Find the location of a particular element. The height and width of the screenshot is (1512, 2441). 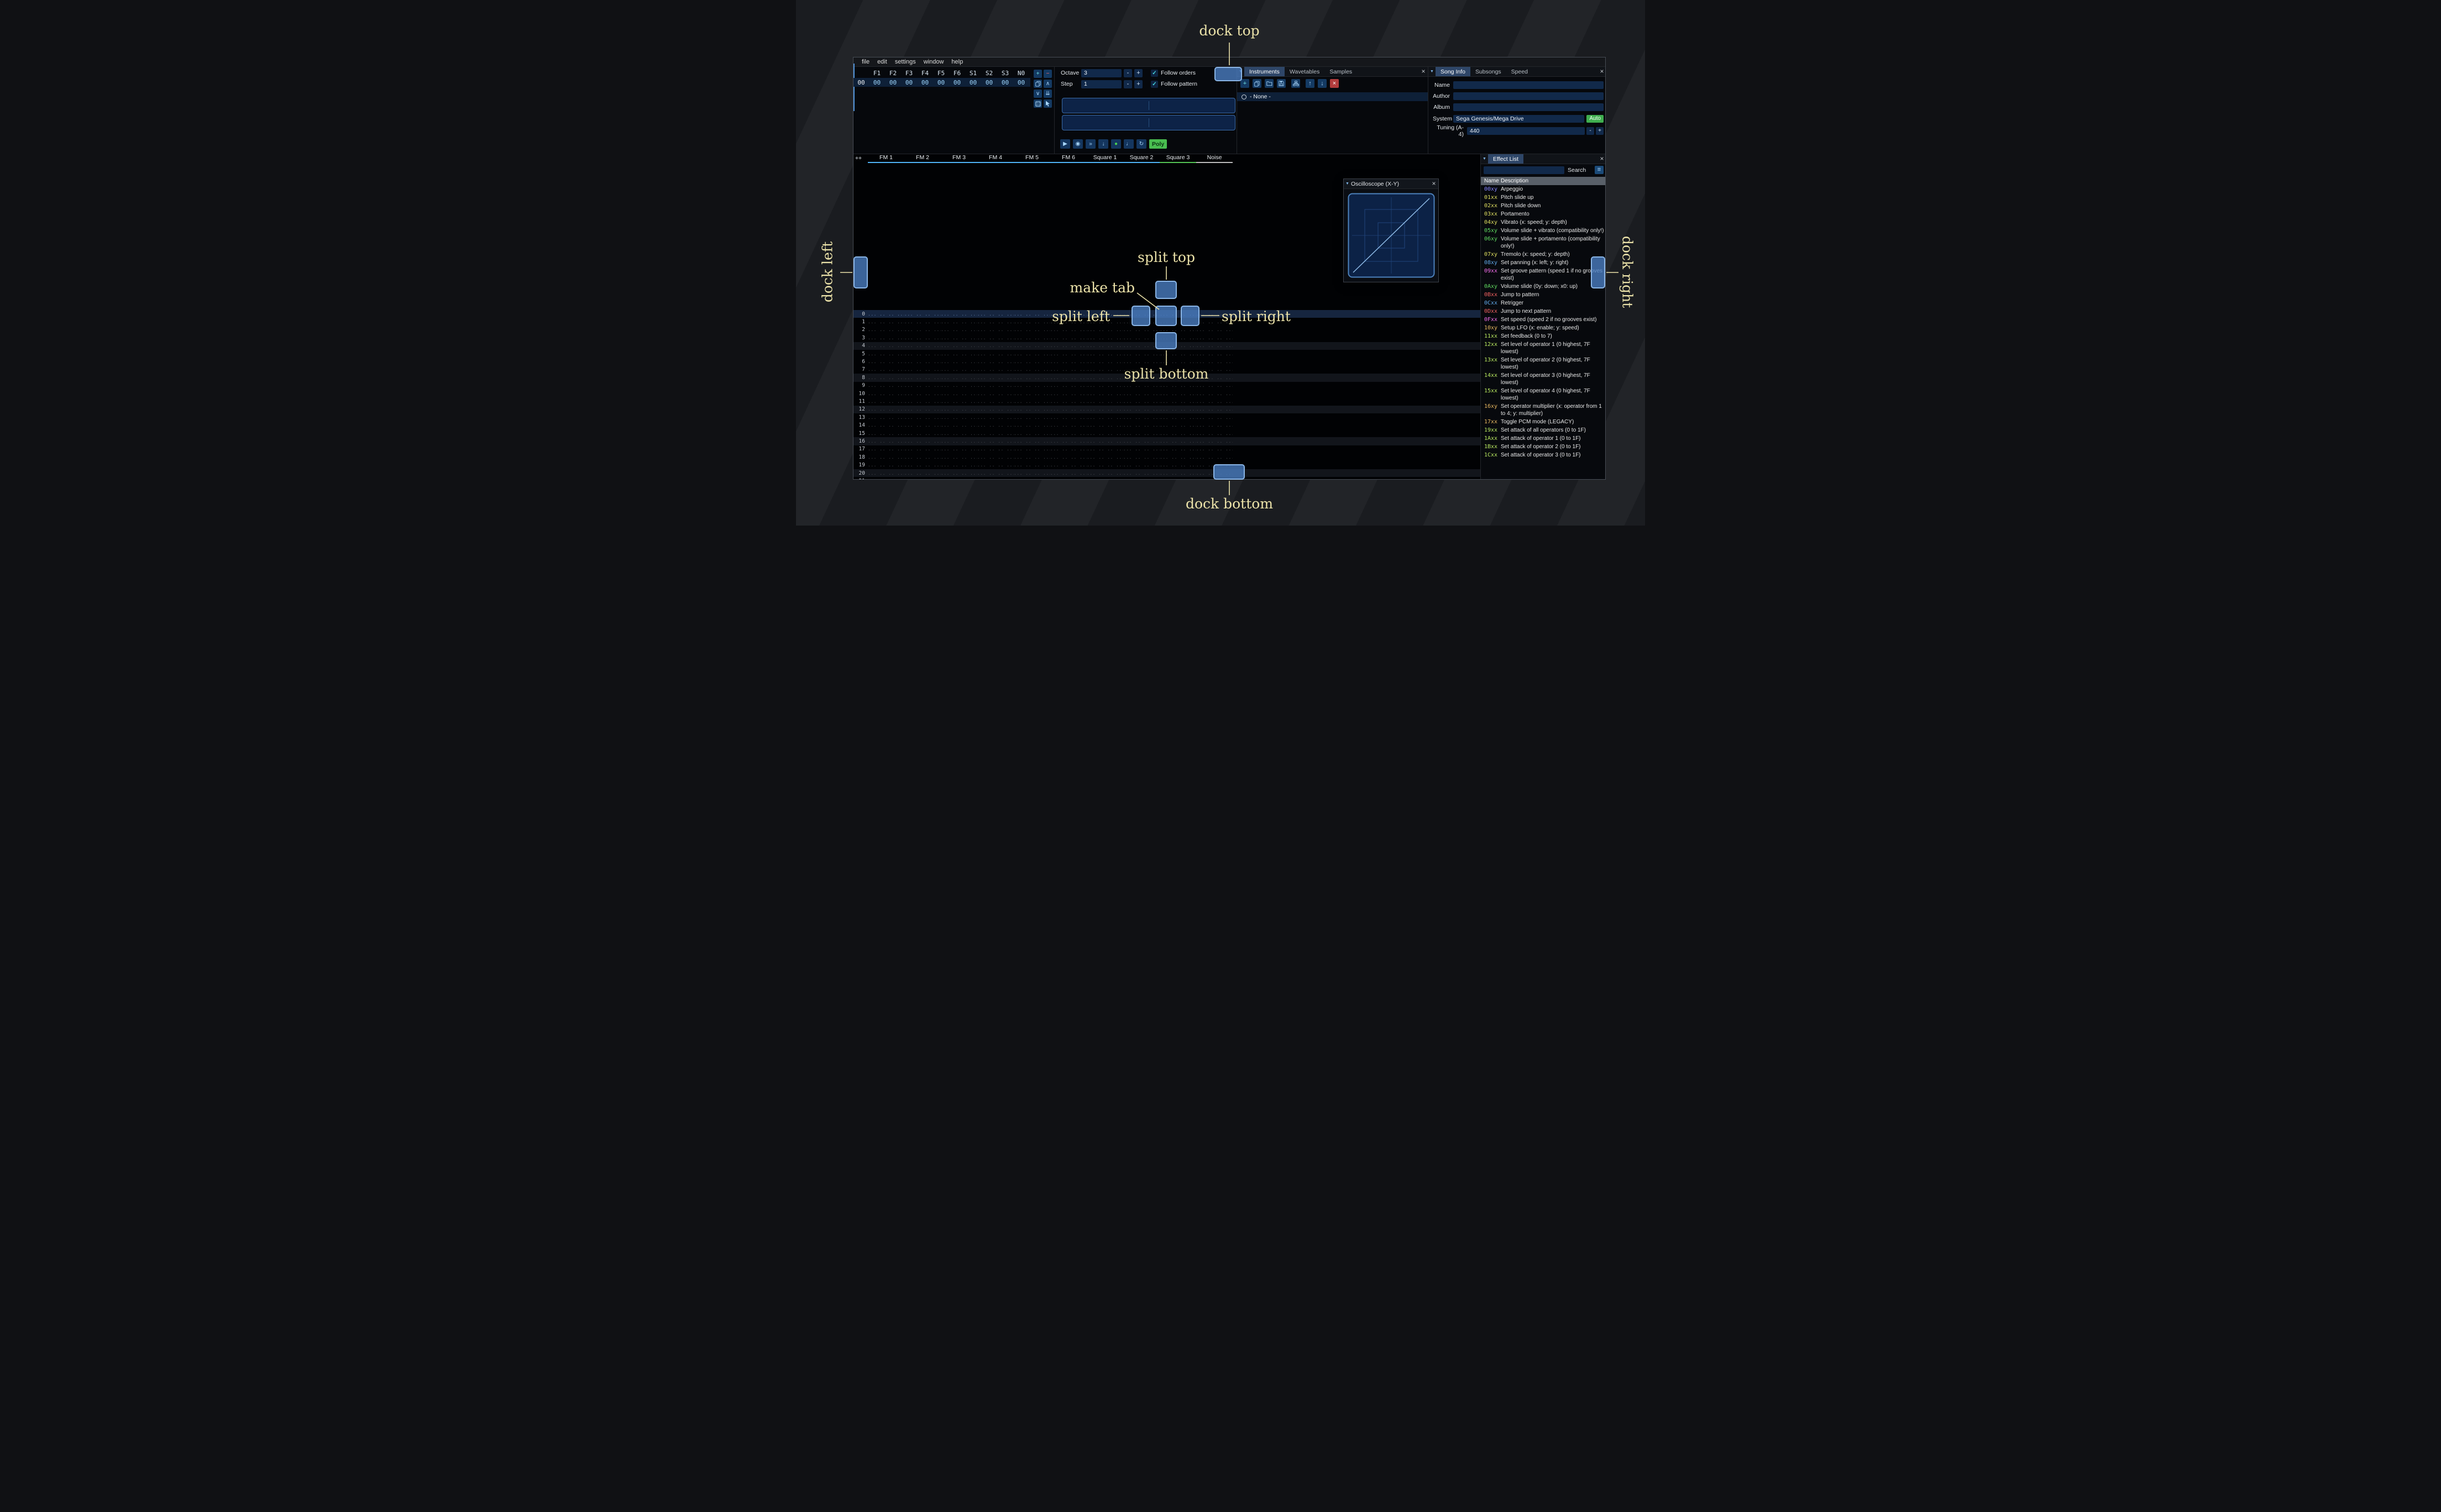

order-cell-s1: 00 is located at coordinates (973, 82).